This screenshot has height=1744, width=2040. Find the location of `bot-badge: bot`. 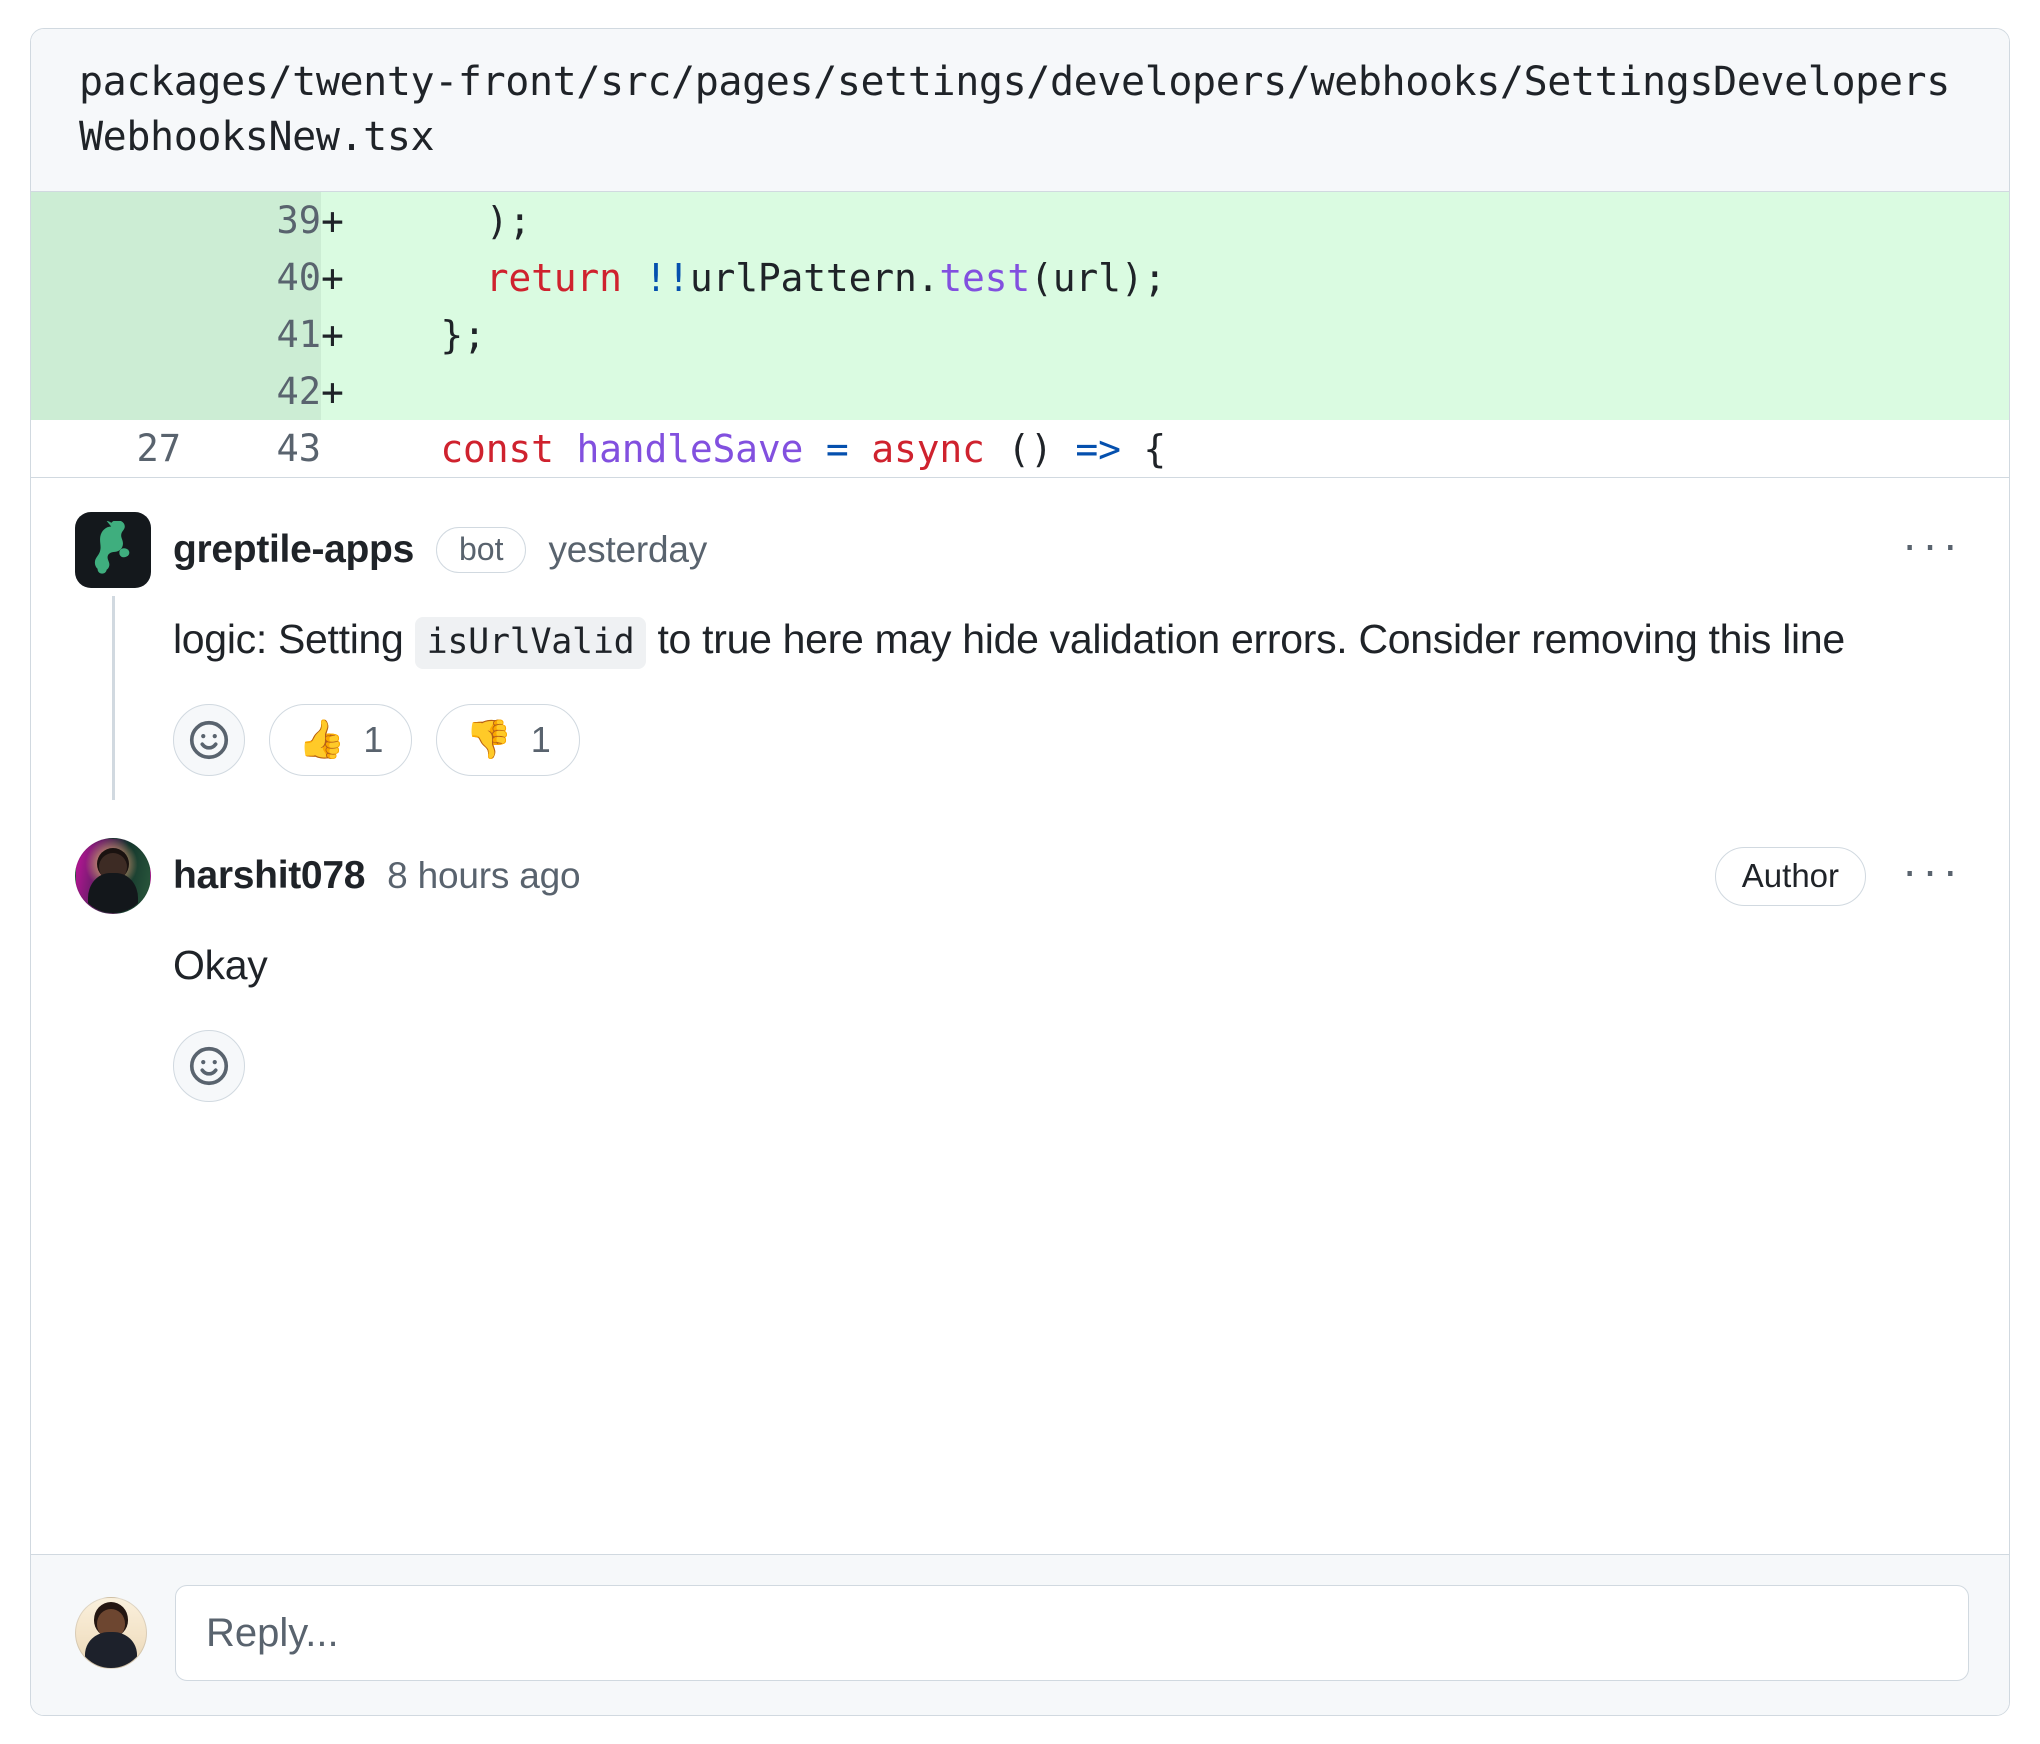

bot-badge: bot is located at coordinates (481, 550).